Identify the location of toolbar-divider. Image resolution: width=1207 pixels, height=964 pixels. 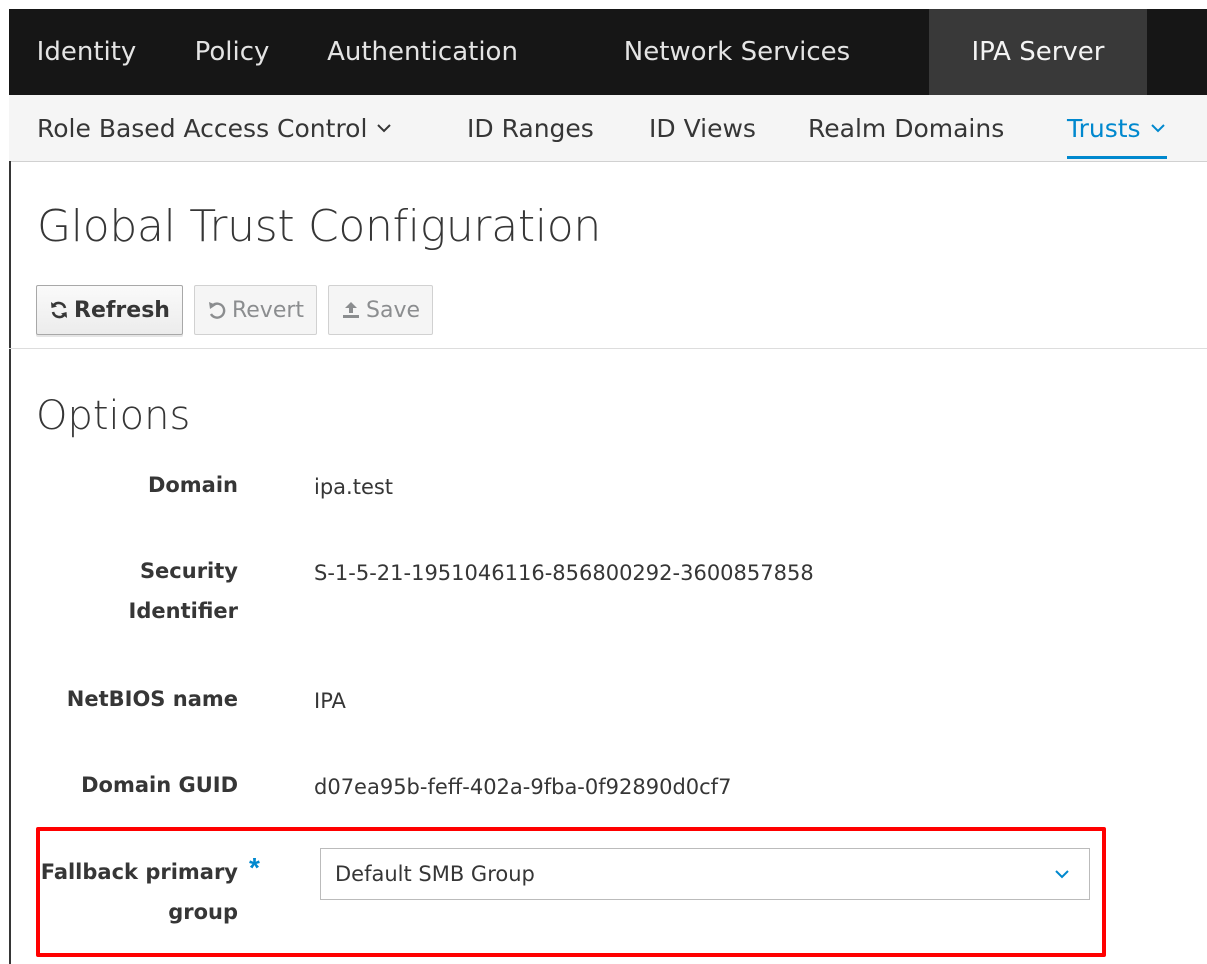
(608, 348).